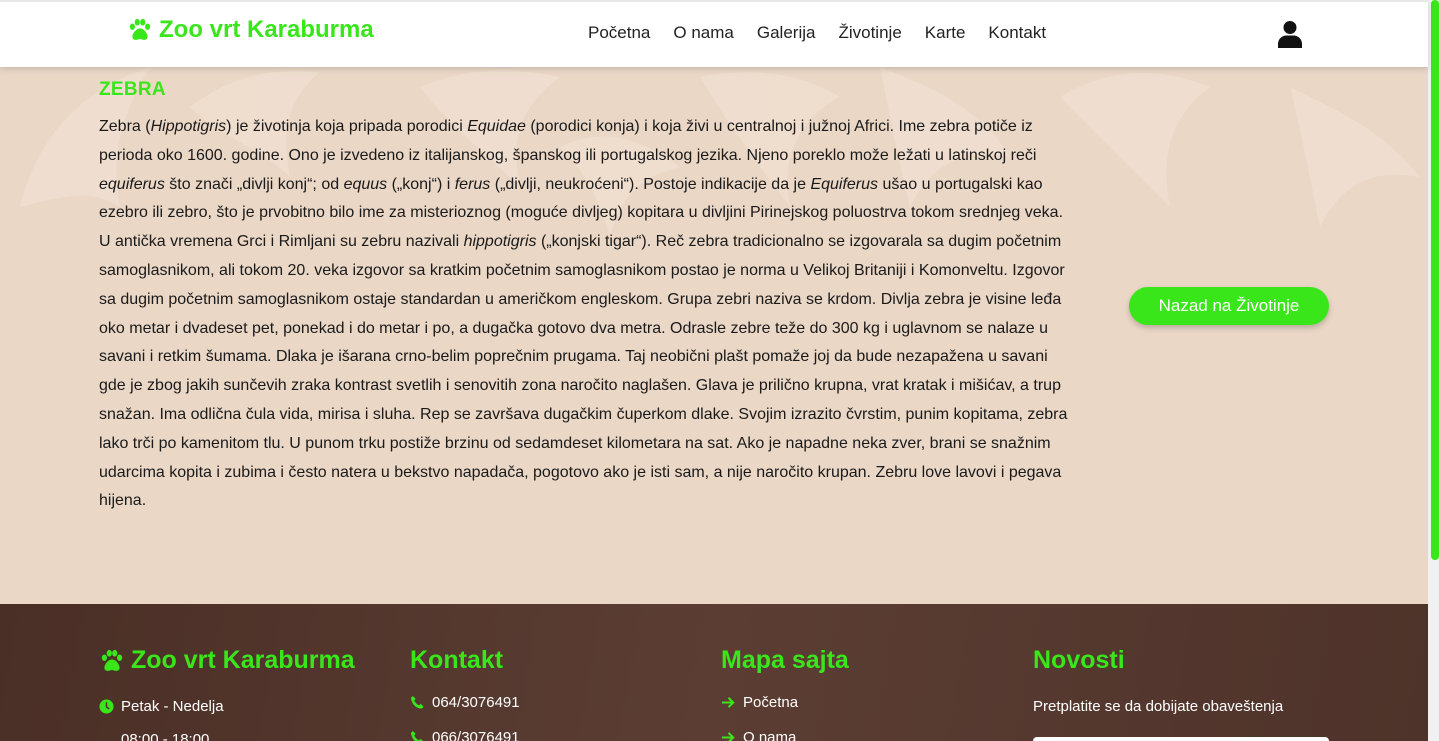  I want to click on scrollbar-thumb, so click(1435, 280).